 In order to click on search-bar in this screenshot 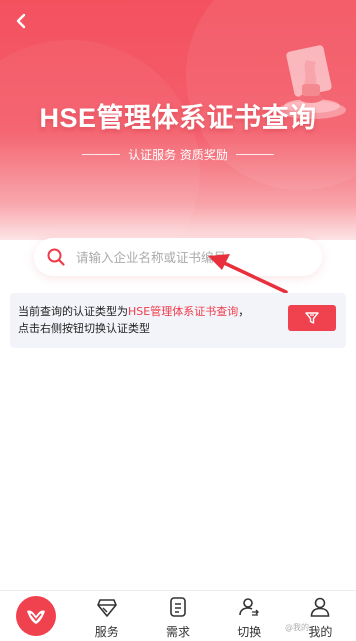, I will do `click(178, 257)`.